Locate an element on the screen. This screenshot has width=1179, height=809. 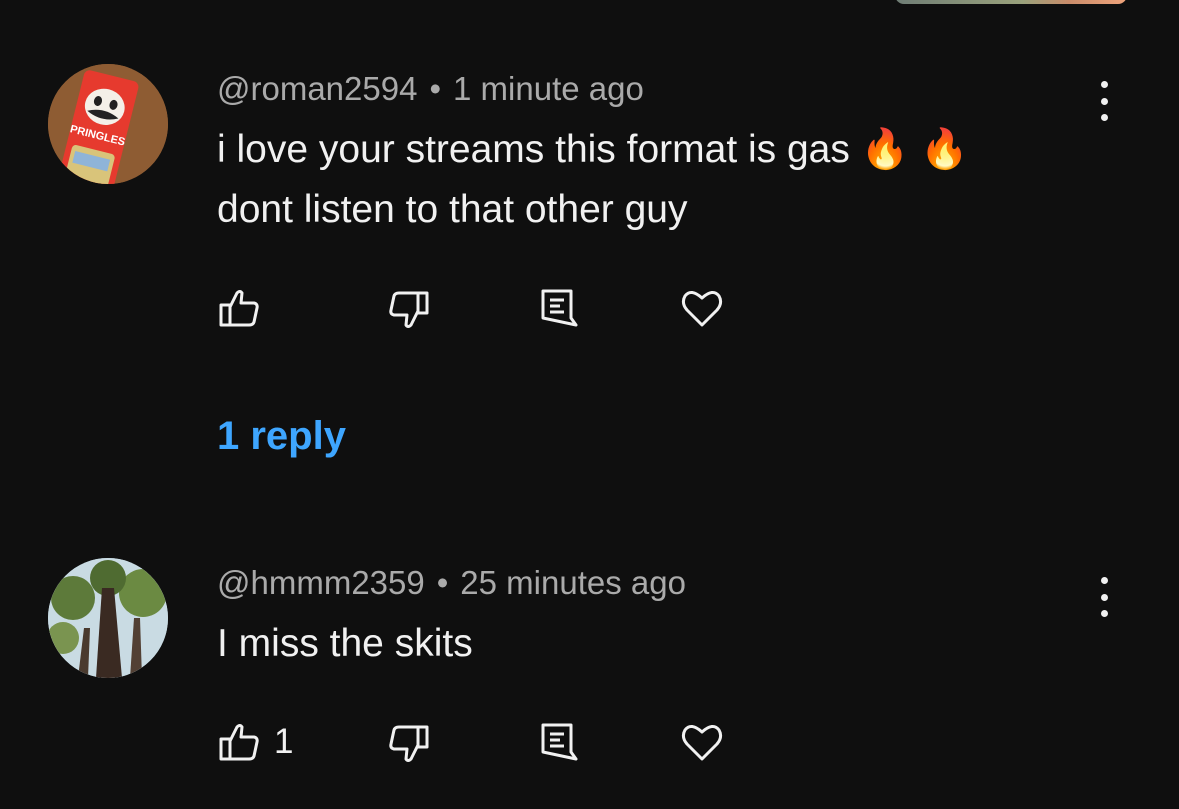
pringles-can-image: PRINGLES is located at coordinates (108, 124).